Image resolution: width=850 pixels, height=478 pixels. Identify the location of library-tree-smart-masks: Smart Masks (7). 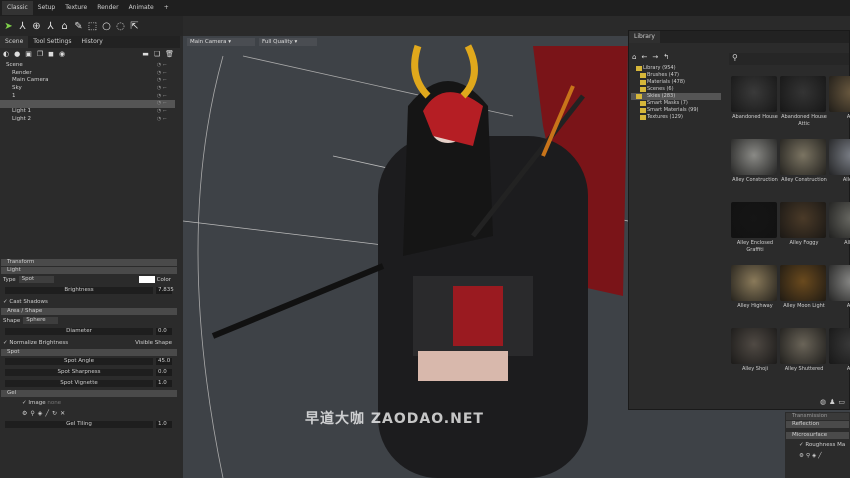
(678, 103).